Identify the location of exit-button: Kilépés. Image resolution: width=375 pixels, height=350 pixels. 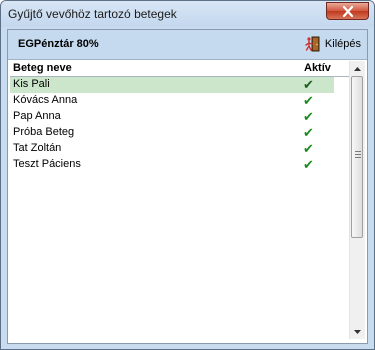
(333, 44).